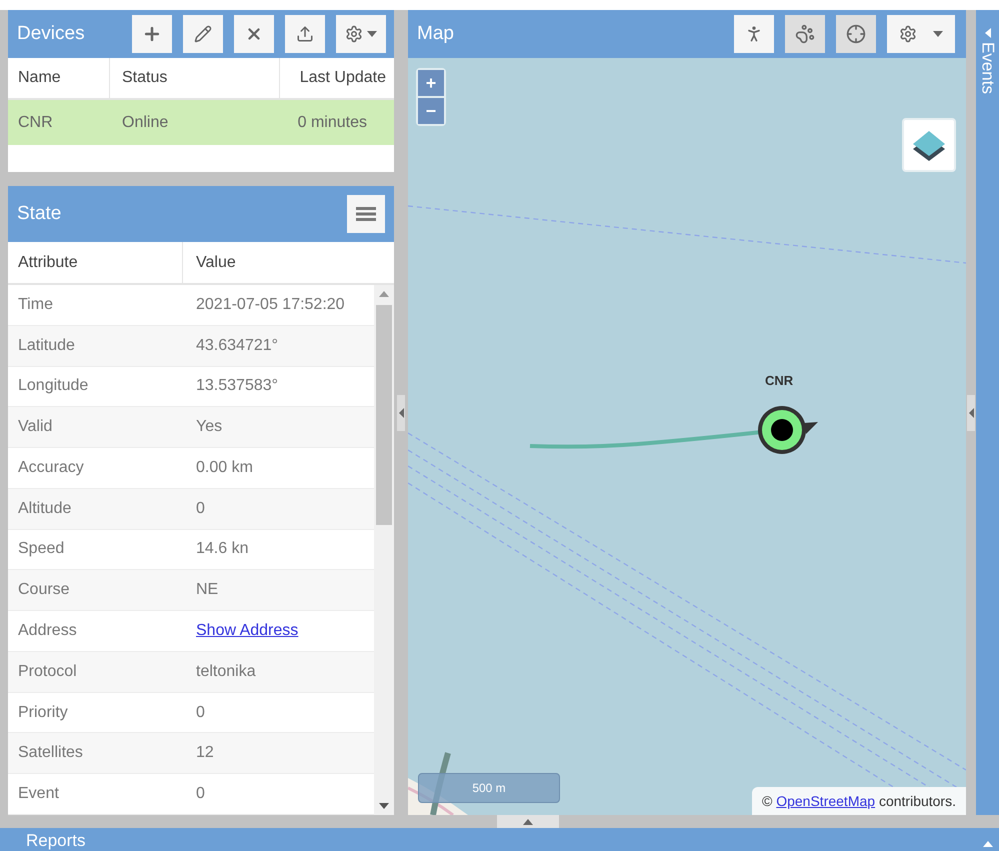  Describe the element at coordinates (247, 631) in the screenshot. I see `show-address-link: Show Address` at that location.